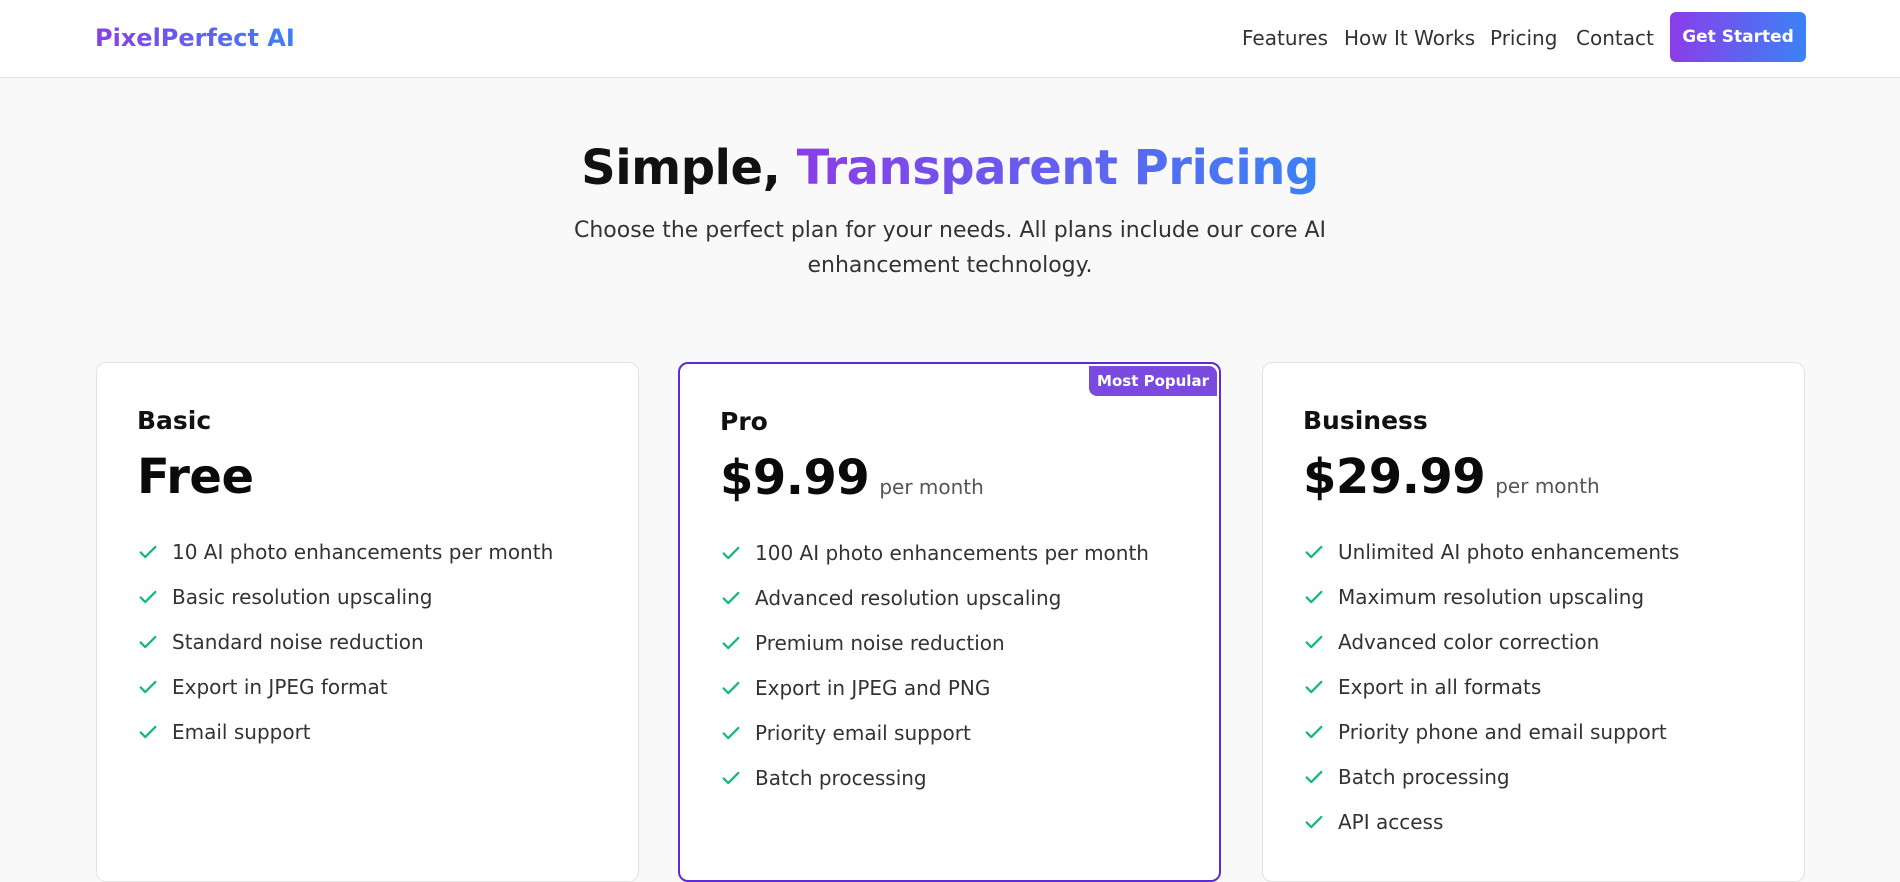  Describe the element at coordinates (1394, 477) in the screenshot. I see `plan-price: $29.99` at that location.